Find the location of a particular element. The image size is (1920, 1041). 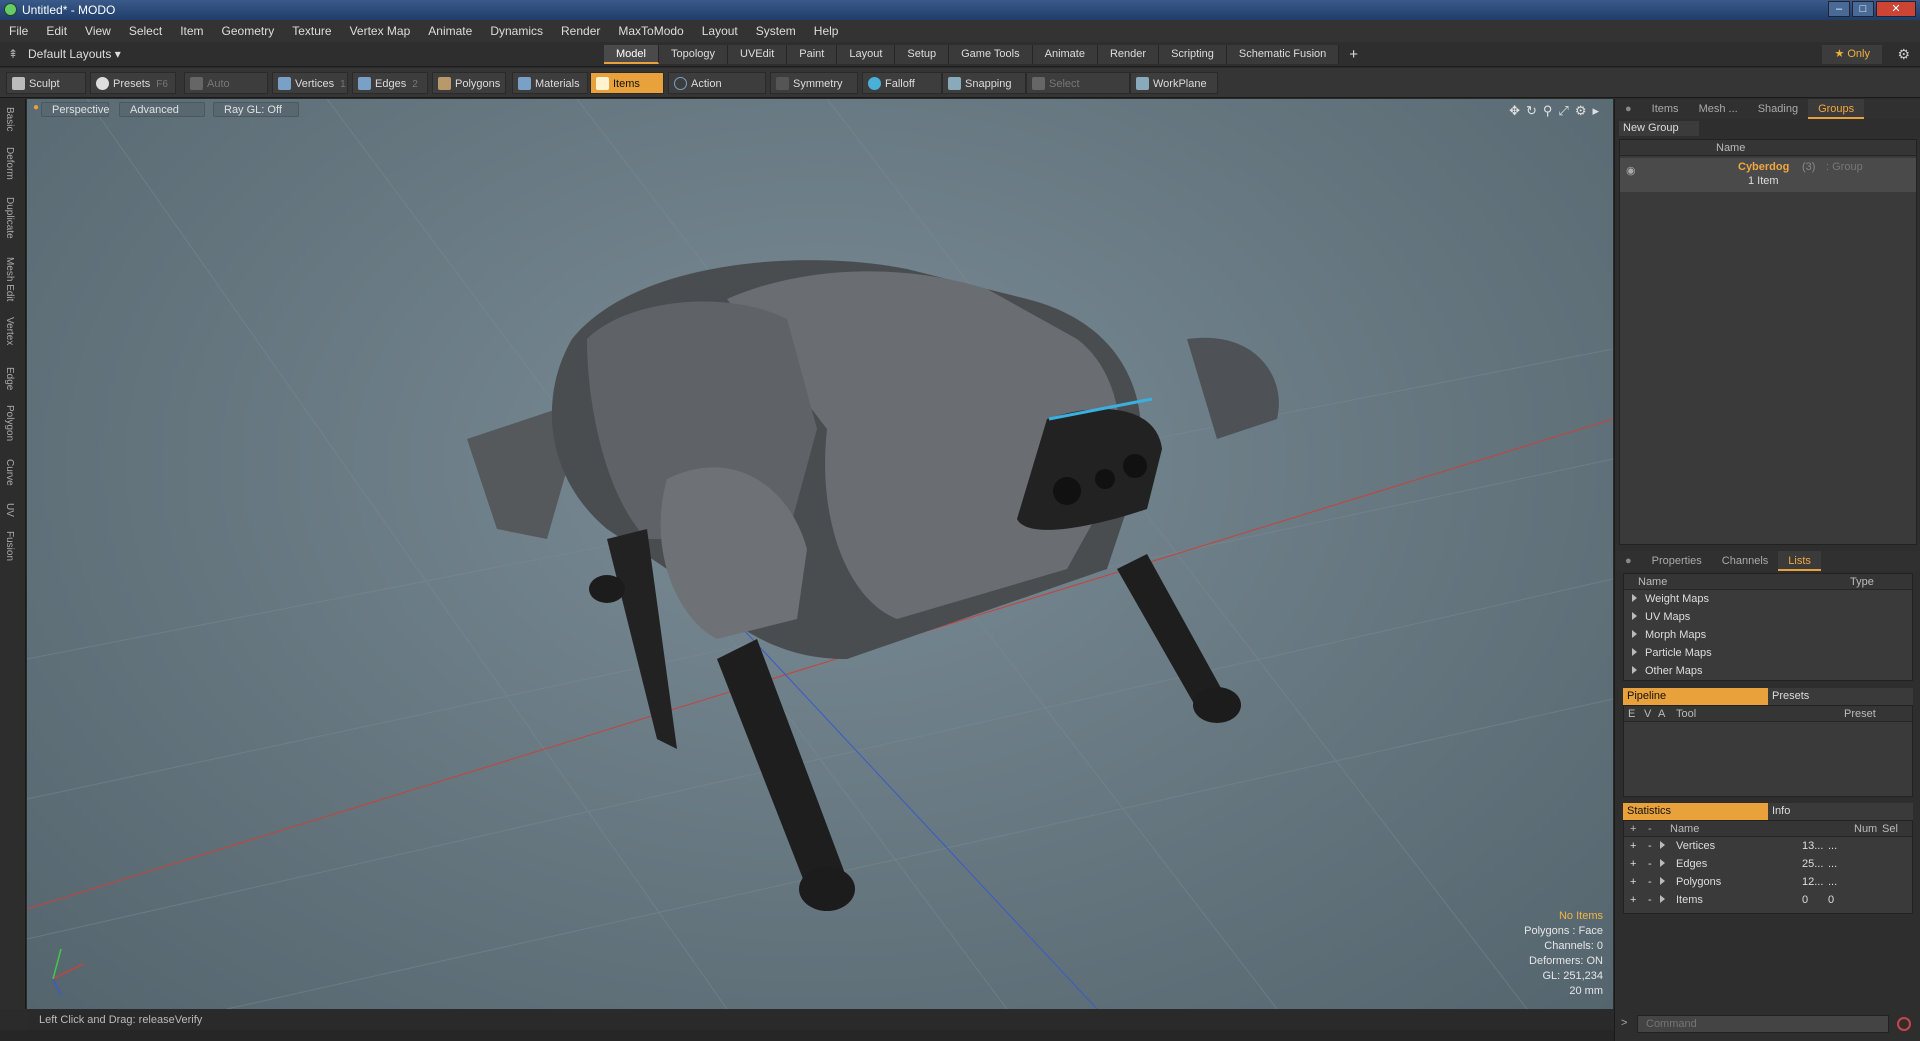

strip-deform: Deform is located at coordinates (9, 163).